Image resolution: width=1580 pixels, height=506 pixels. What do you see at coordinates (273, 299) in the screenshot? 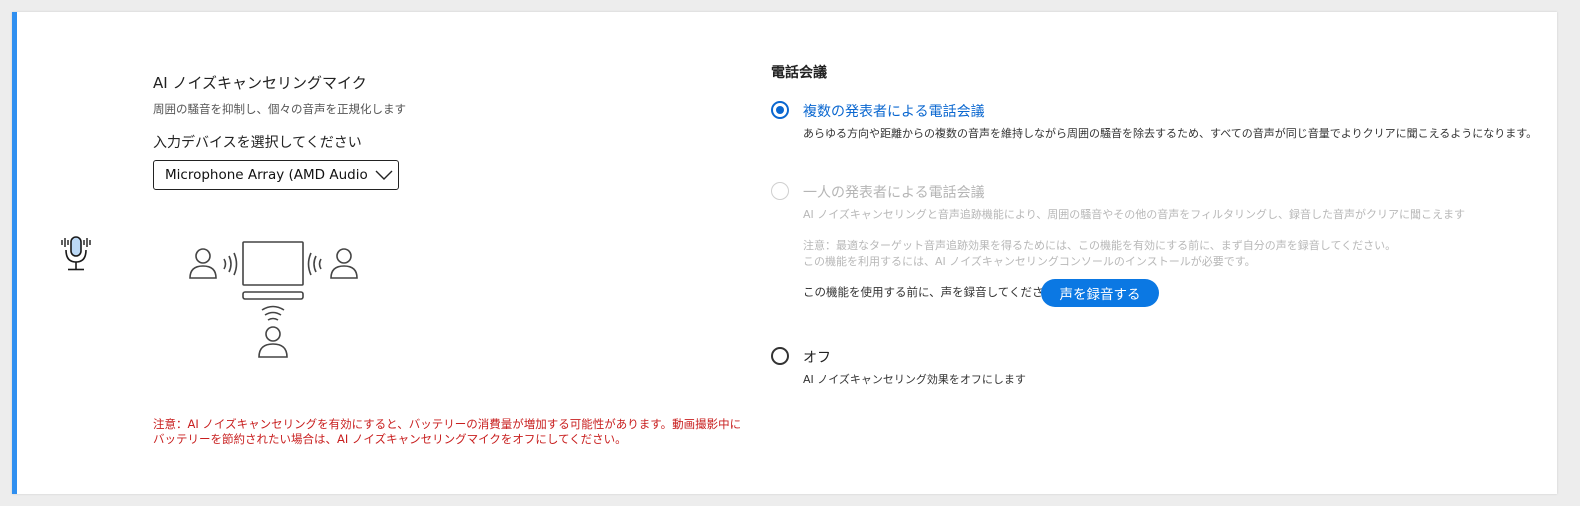
I see `conference-illustration` at bounding box center [273, 299].